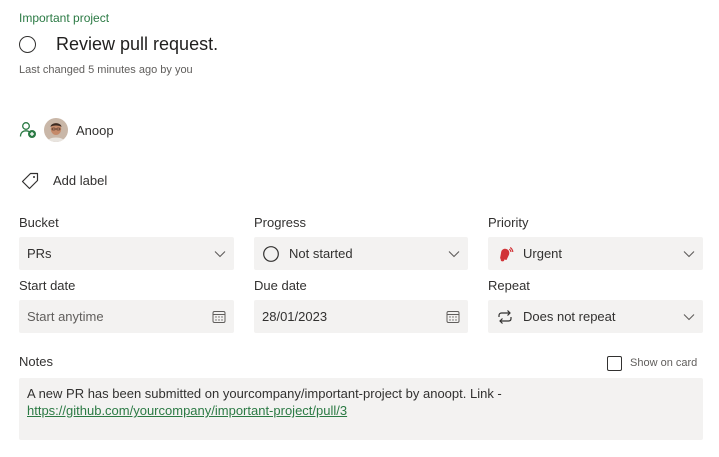 The height and width of the screenshot is (457, 719). I want to click on priority-label: Priority, so click(508, 222).